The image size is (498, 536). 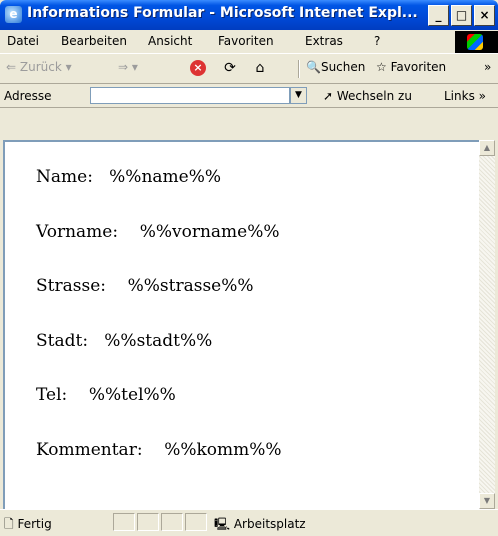 I want to click on field-label: Name:, so click(x=64, y=177).